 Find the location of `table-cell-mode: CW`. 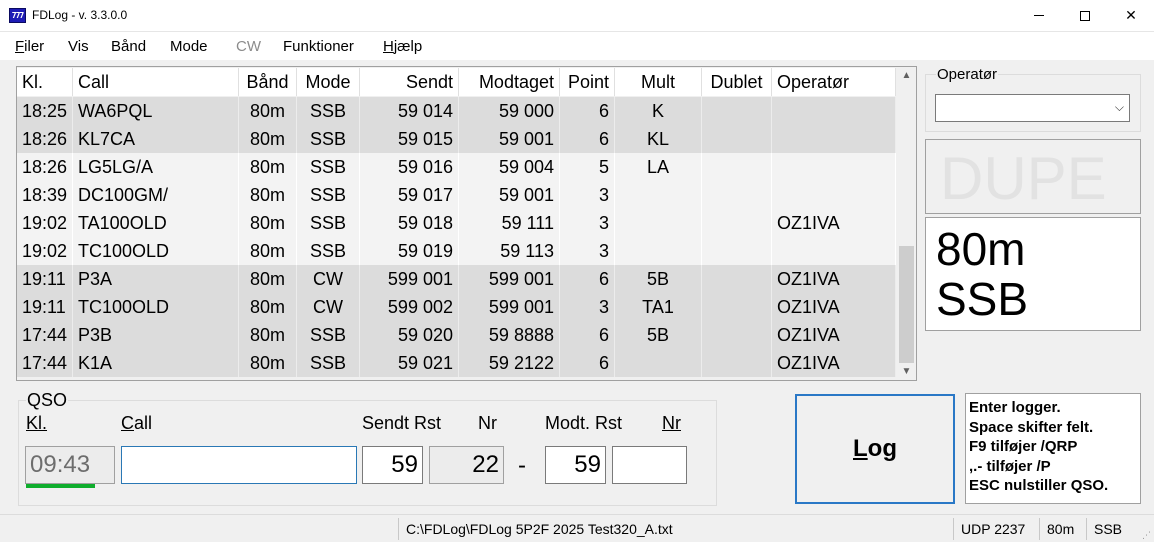

table-cell-mode: CW is located at coordinates (328, 307).